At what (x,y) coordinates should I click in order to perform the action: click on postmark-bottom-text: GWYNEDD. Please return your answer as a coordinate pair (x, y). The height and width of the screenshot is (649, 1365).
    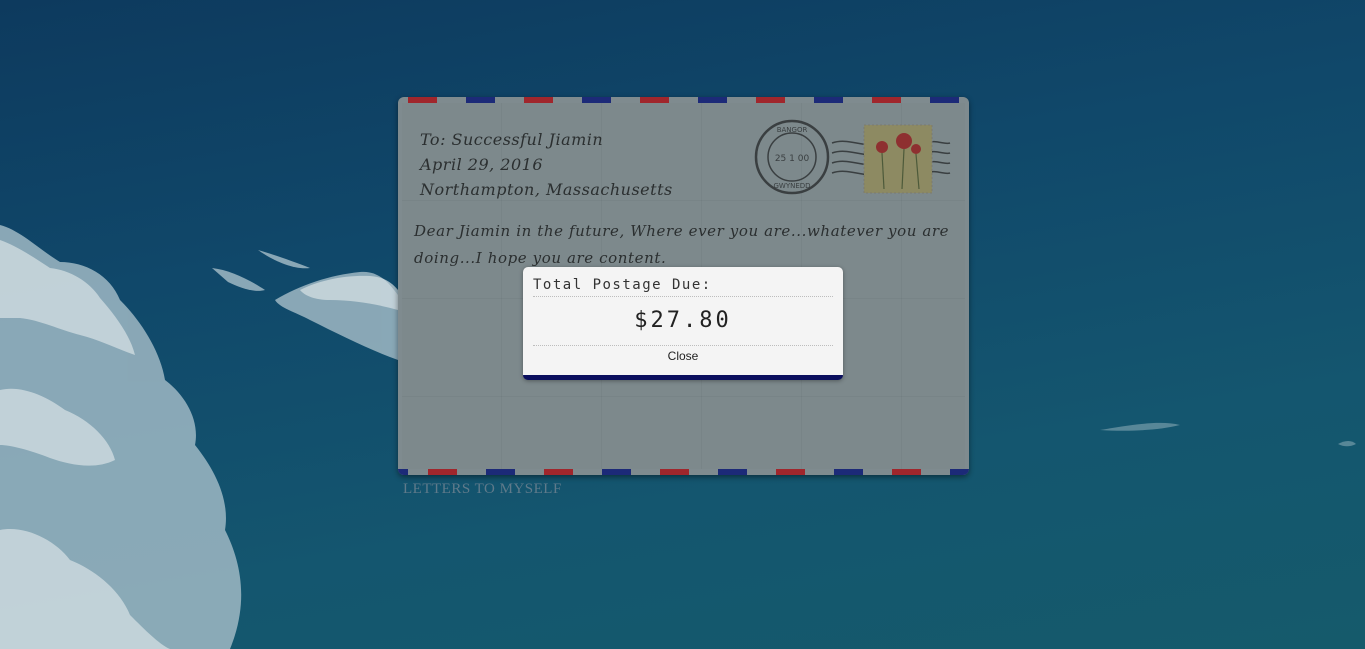
    Looking at the image, I should click on (791, 186).